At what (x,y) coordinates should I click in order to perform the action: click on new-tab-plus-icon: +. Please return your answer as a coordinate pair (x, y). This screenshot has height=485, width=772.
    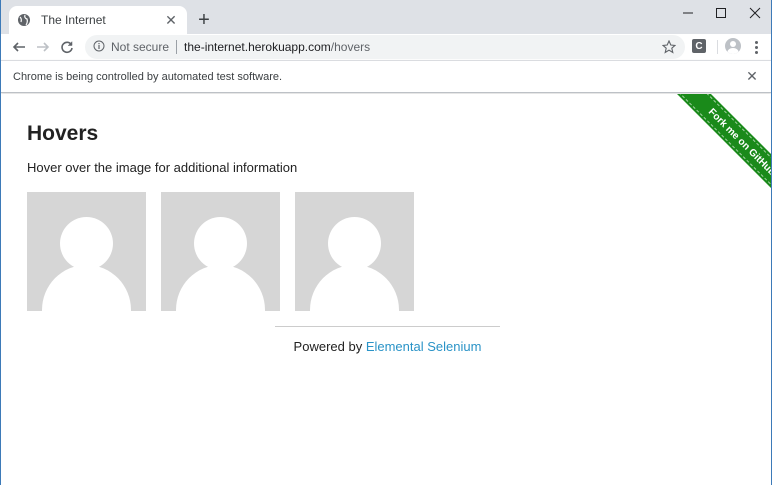
    Looking at the image, I should click on (204, 20).